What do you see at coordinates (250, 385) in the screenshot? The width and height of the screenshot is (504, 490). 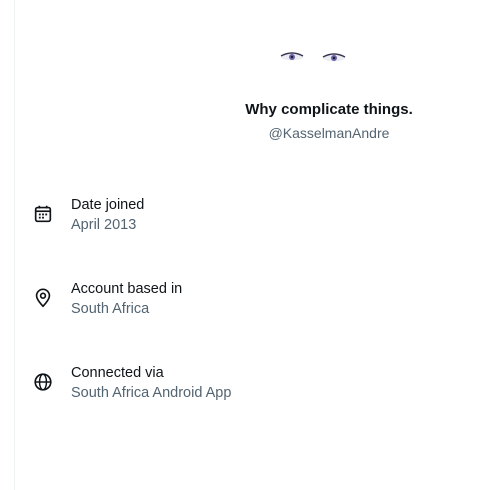 I see `connected-via-row: Connected via South Africa Android App` at bounding box center [250, 385].